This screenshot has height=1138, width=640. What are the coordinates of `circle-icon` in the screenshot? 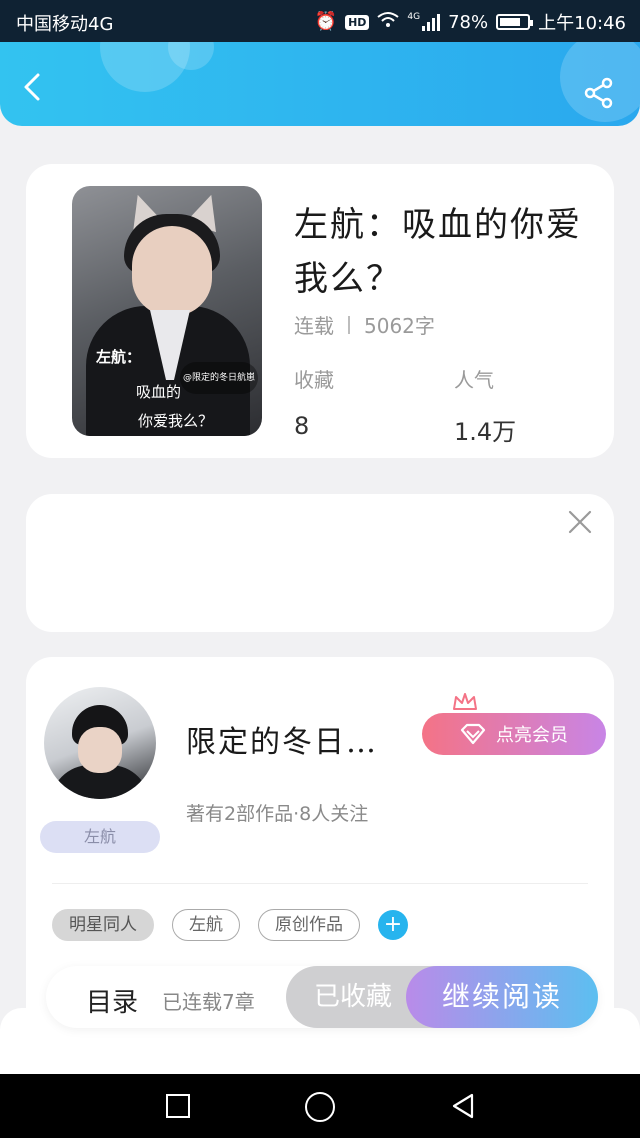 It's located at (320, 1107).